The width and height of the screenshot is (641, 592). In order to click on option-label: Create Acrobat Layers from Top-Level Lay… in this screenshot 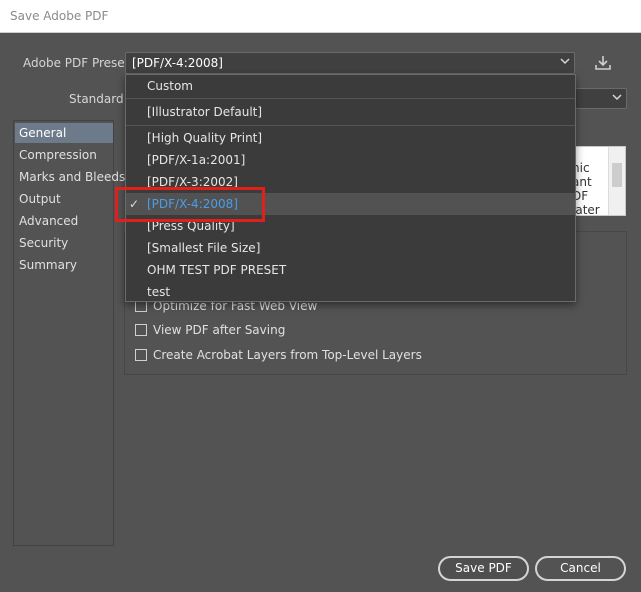, I will do `click(287, 355)`.